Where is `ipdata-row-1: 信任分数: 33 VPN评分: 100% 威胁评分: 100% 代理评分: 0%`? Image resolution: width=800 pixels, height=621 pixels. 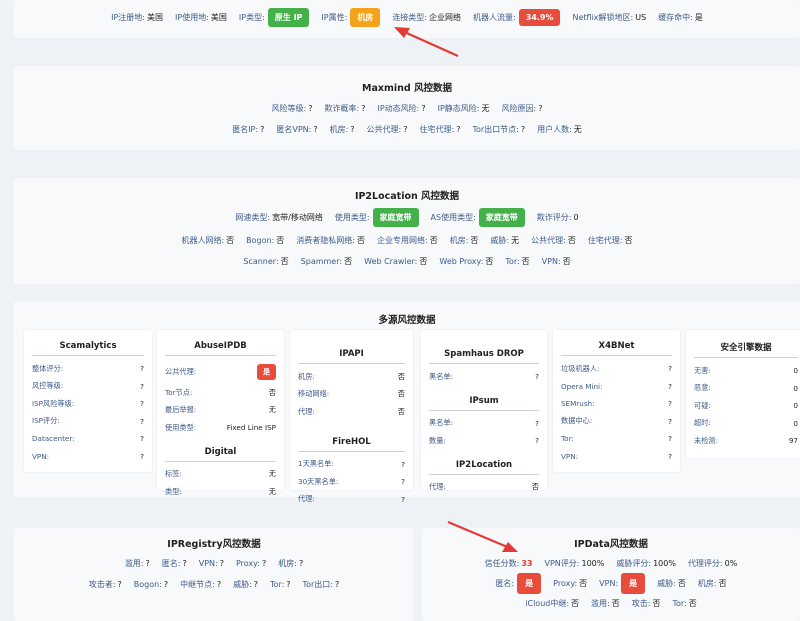 ipdata-row-1: 信任分数: 33 VPN评分: 100% 威胁评分: 100% 代理评分: 0% is located at coordinates (611, 563).